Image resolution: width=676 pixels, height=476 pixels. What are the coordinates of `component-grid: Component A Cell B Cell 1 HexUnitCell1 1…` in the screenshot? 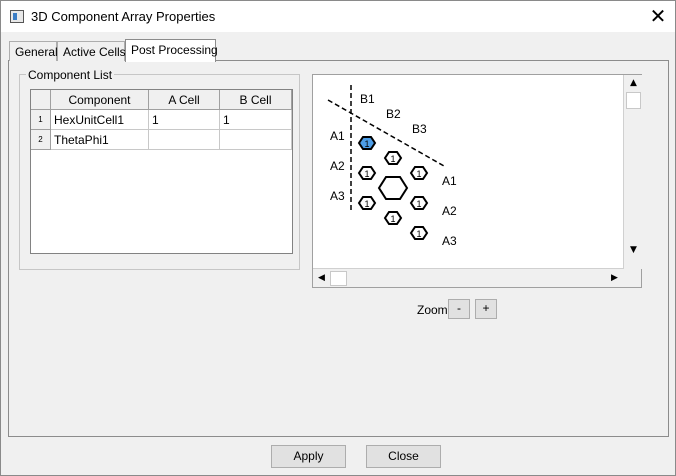 It's located at (161, 171).